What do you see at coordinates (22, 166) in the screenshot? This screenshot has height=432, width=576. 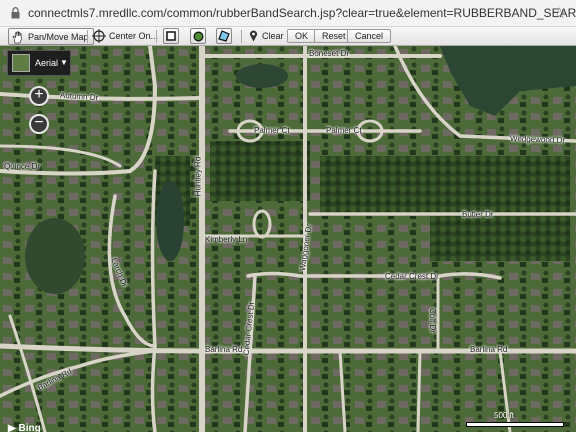 I see `street-label-quince: Quince Dr` at bounding box center [22, 166].